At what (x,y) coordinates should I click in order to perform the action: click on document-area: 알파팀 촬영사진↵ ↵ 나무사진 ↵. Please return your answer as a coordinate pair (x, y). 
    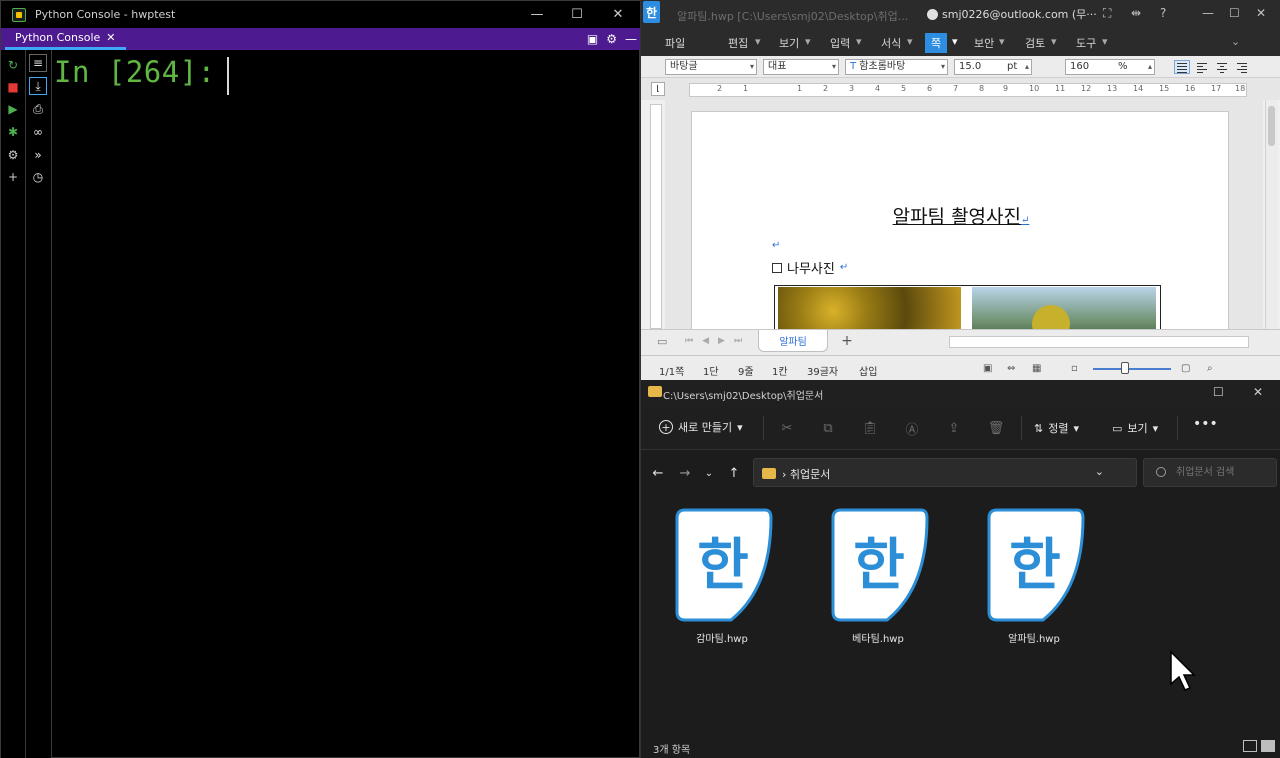
    Looking at the image, I should click on (964, 214).